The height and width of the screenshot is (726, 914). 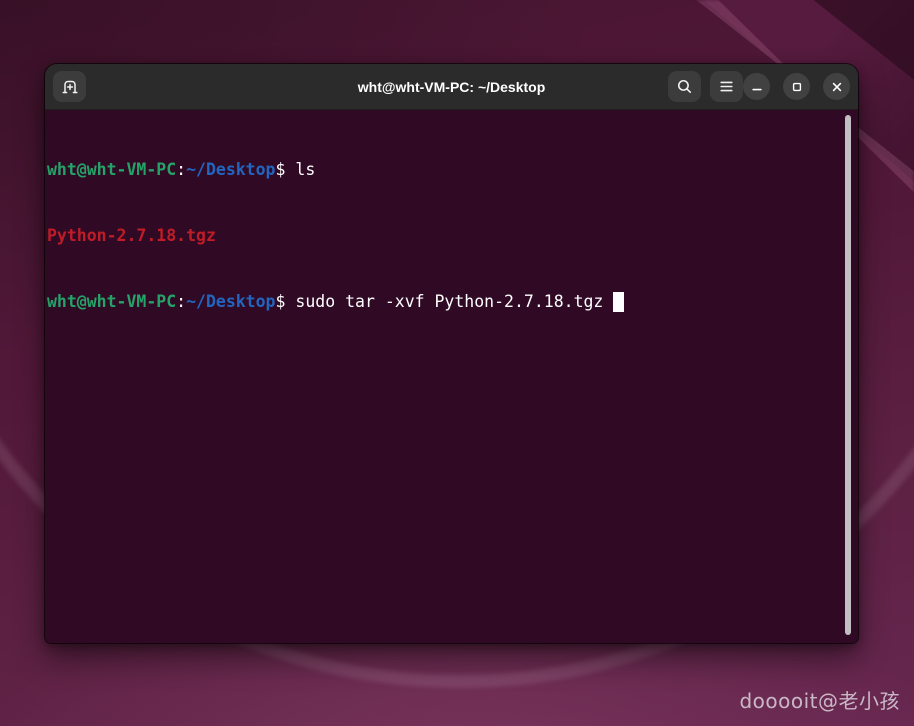 I want to click on terminal-line-prompt-ls: wht@wht-VM-PC:~/Desktop$ ls, so click(x=445, y=170).